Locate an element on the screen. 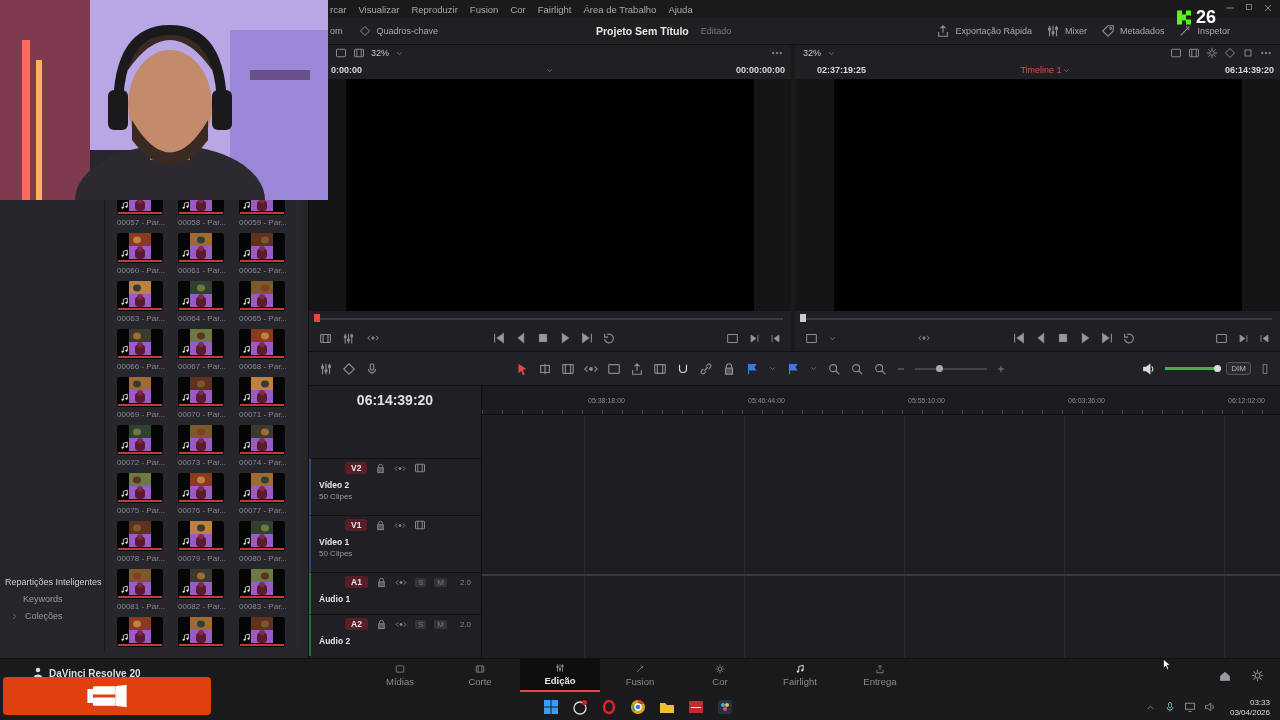  audio-icon is located at coordinates (348, 338).